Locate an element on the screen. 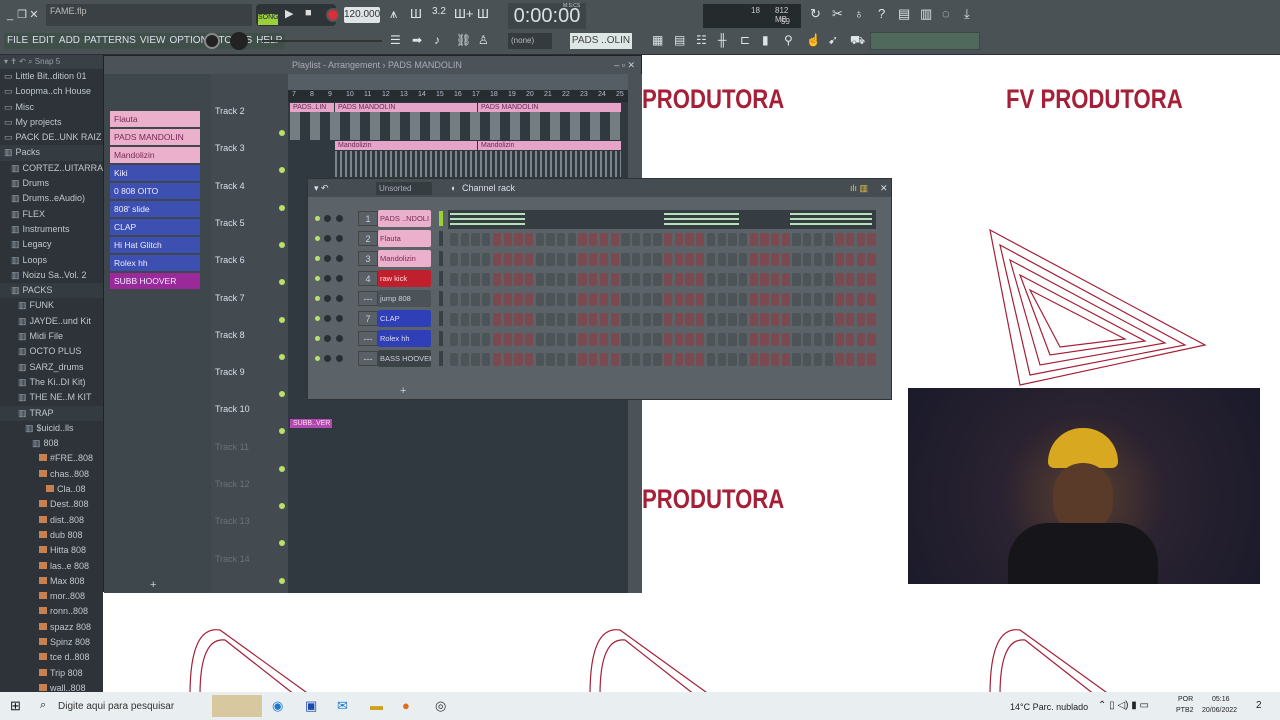  piano-roll-icon: ▤ is located at coordinates (679, 40).